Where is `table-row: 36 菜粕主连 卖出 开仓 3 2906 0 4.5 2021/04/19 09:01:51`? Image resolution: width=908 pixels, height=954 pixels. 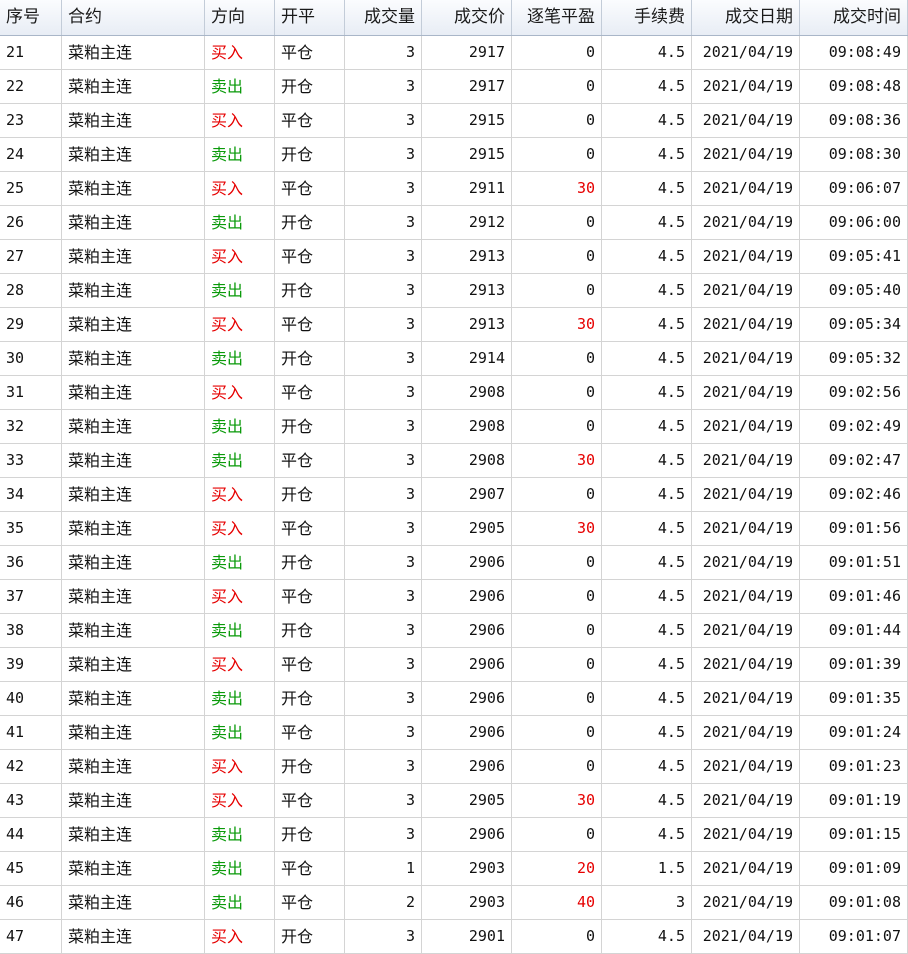
table-row: 36 菜粕主连 卖出 开仓 3 2906 0 4.5 2021/04/19 09:01:51 is located at coordinates (454, 563).